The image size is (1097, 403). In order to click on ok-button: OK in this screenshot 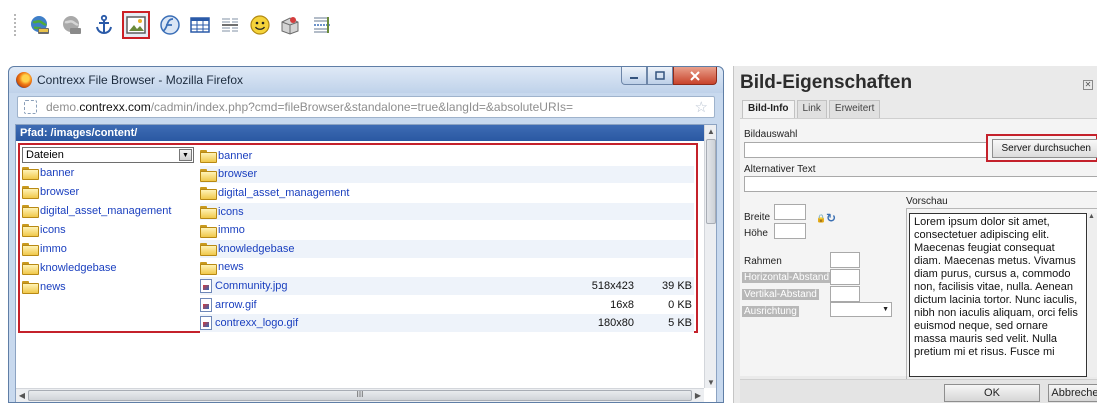, I will do `click(992, 393)`.